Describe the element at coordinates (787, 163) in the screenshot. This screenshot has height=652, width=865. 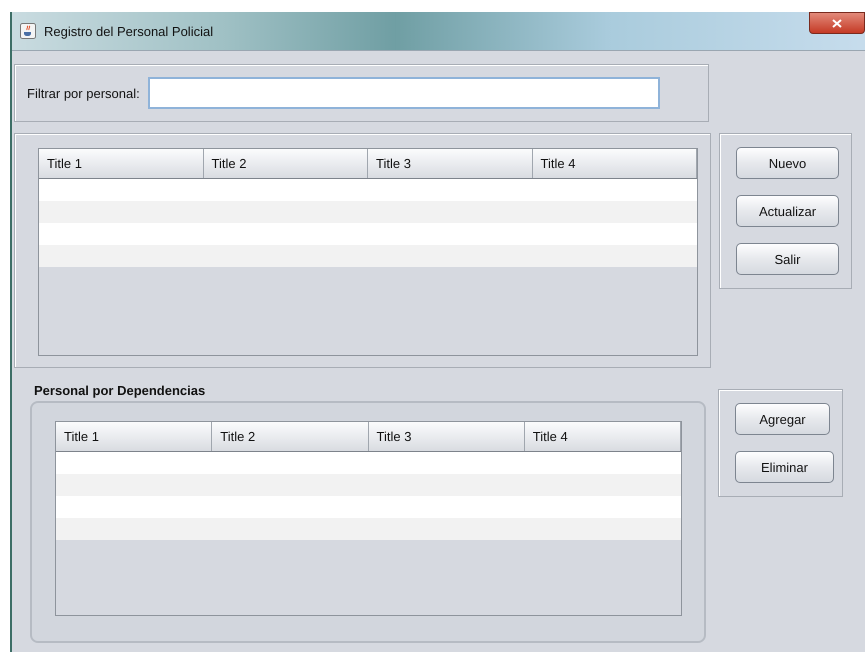
I see `action-button: Nuevo` at that location.